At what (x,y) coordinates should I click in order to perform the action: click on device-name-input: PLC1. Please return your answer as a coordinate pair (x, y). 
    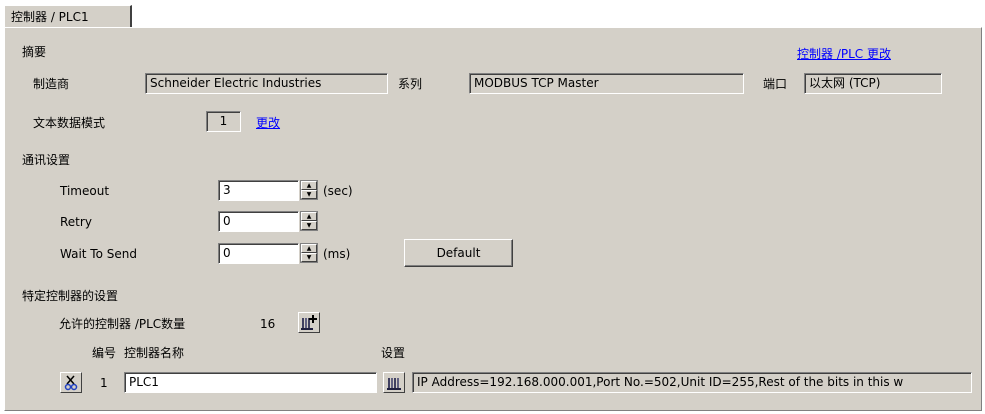
    Looking at the image, I should click on (250, 382).